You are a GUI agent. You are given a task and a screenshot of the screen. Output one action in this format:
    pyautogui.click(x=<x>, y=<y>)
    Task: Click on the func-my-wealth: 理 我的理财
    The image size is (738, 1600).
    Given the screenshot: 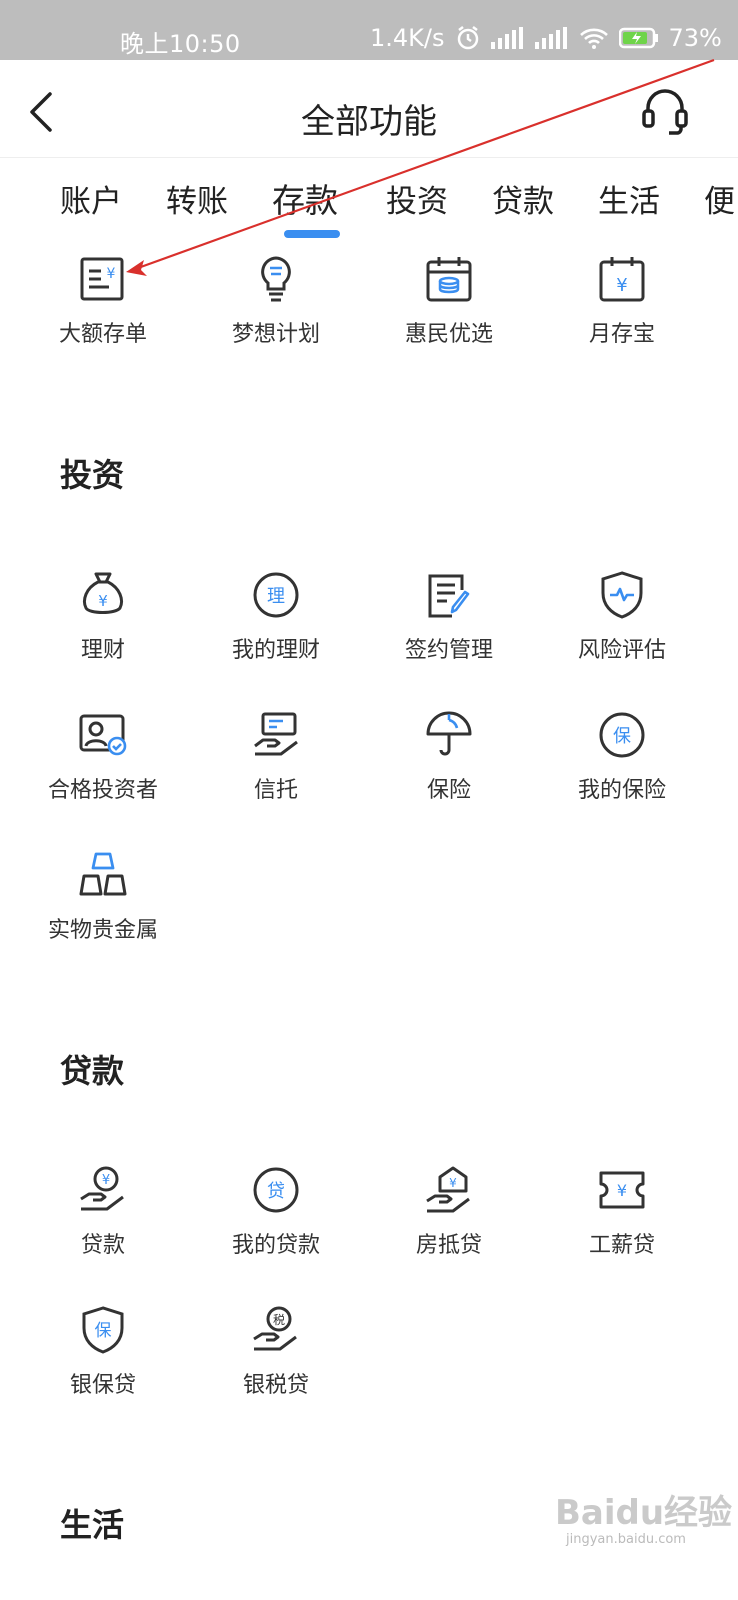 What is the action you would take?
    pyautogui.click(x=276, y=630)
    